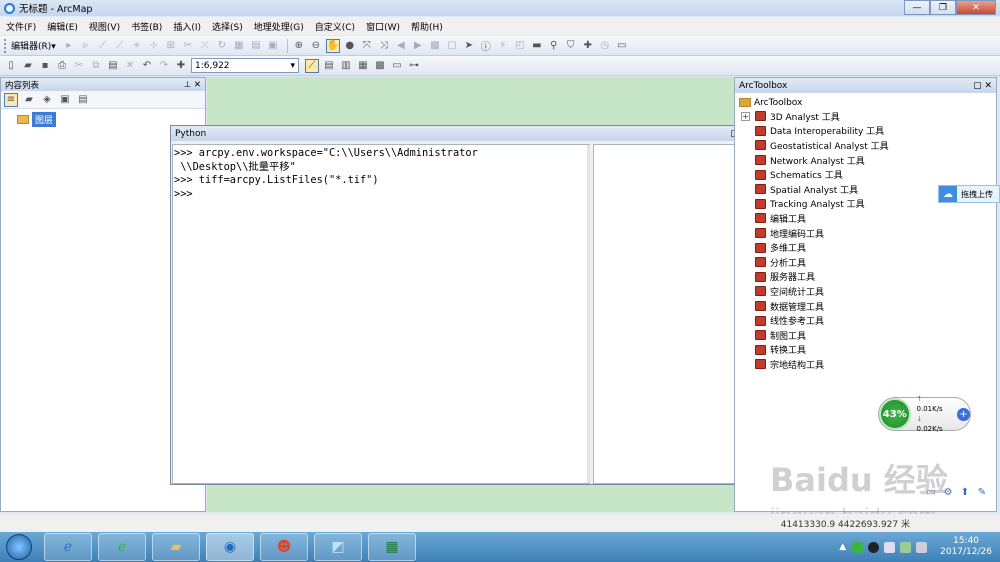 This screenshot has width=1000, height=562. What do you see at coordinates (187, 26) in the screenshot?
I see `menu-insert: 插入(I)` at bounding box center [187, 26].